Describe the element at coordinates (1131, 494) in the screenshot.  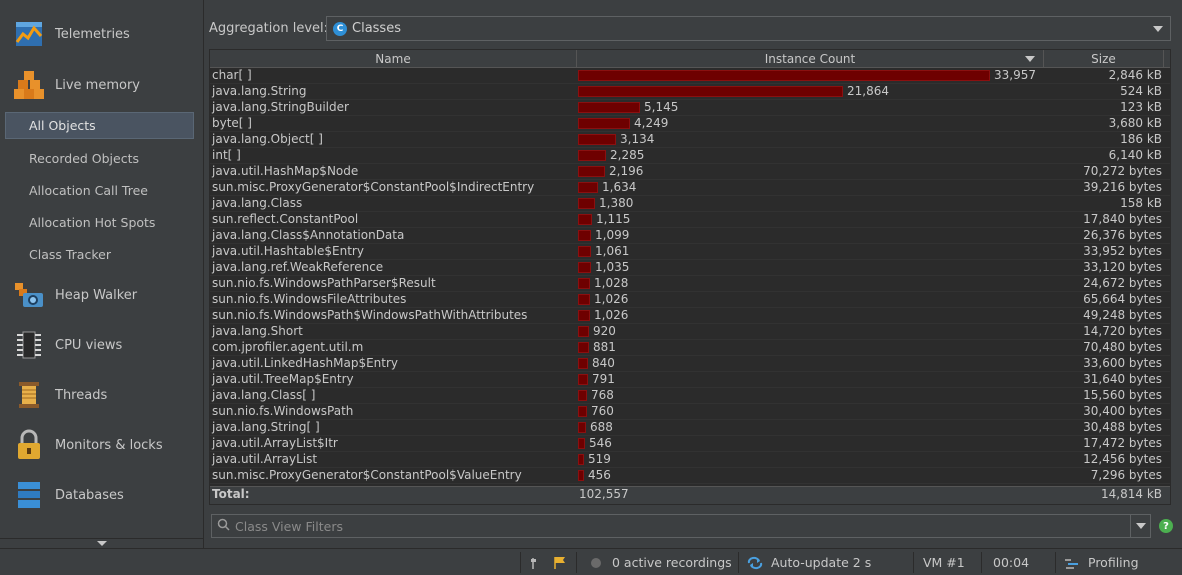
I see `total-size: 14,814 kB` at that location.